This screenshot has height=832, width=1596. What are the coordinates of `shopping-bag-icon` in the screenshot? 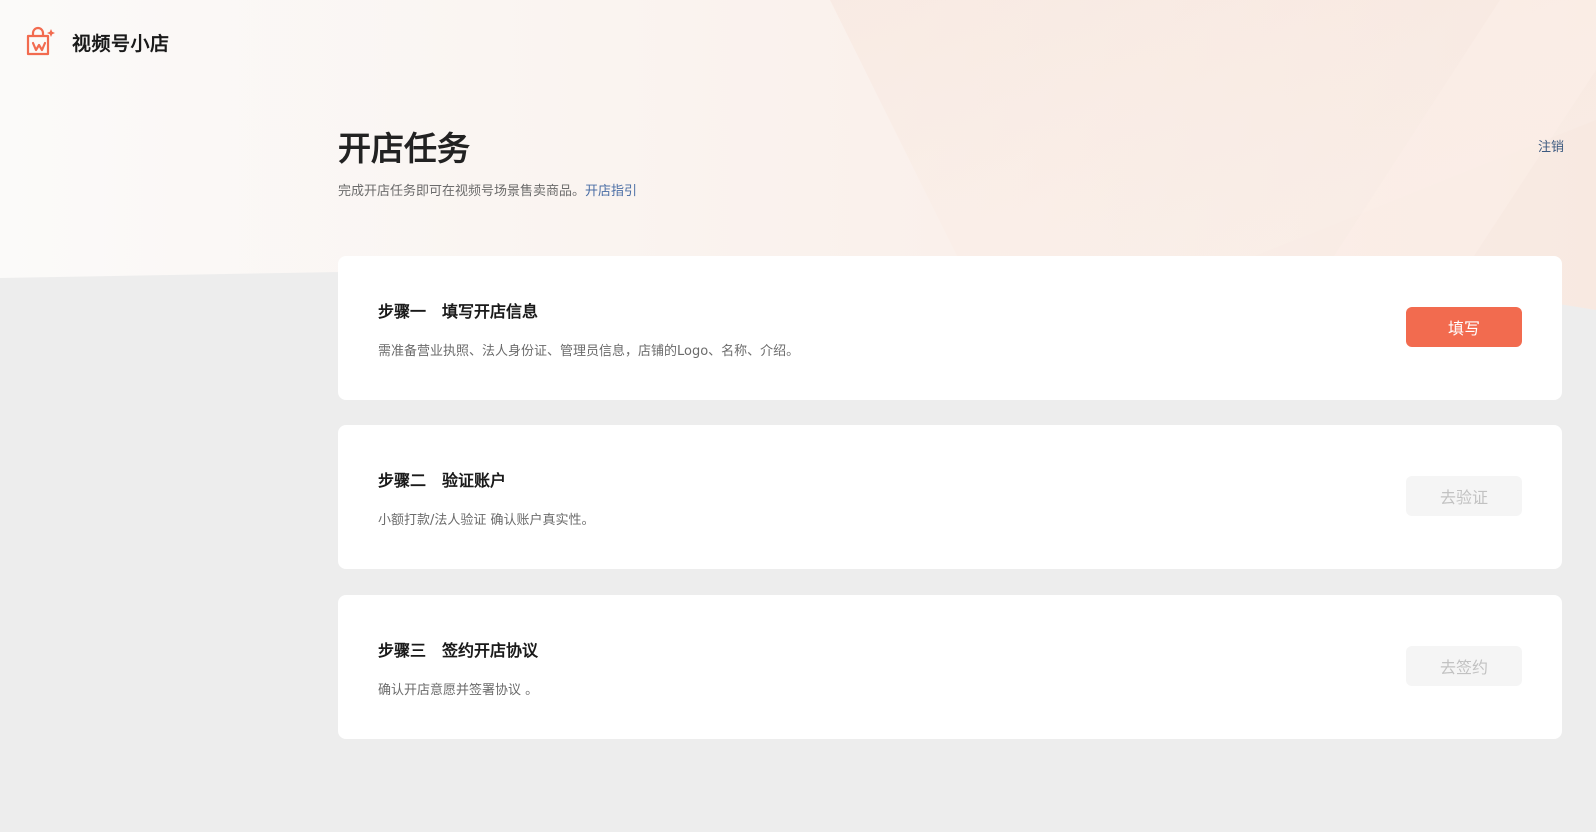 It's located at (40, 42).